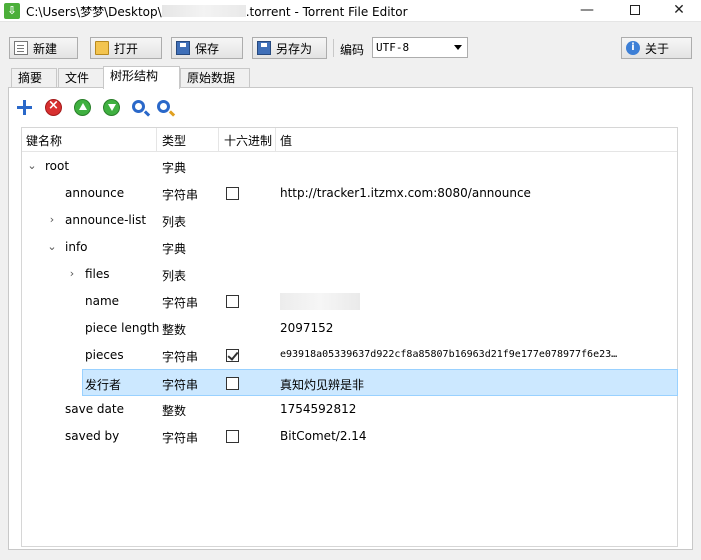 Image resolution: width=701 pixels, height=560 pixels. I want to click on open-folder-icon, so click(102, 48).